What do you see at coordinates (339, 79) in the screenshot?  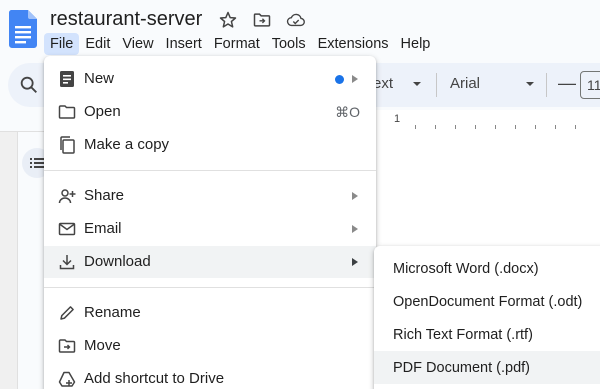 I see `new-feature-dot` at bounding box center [339, 79].